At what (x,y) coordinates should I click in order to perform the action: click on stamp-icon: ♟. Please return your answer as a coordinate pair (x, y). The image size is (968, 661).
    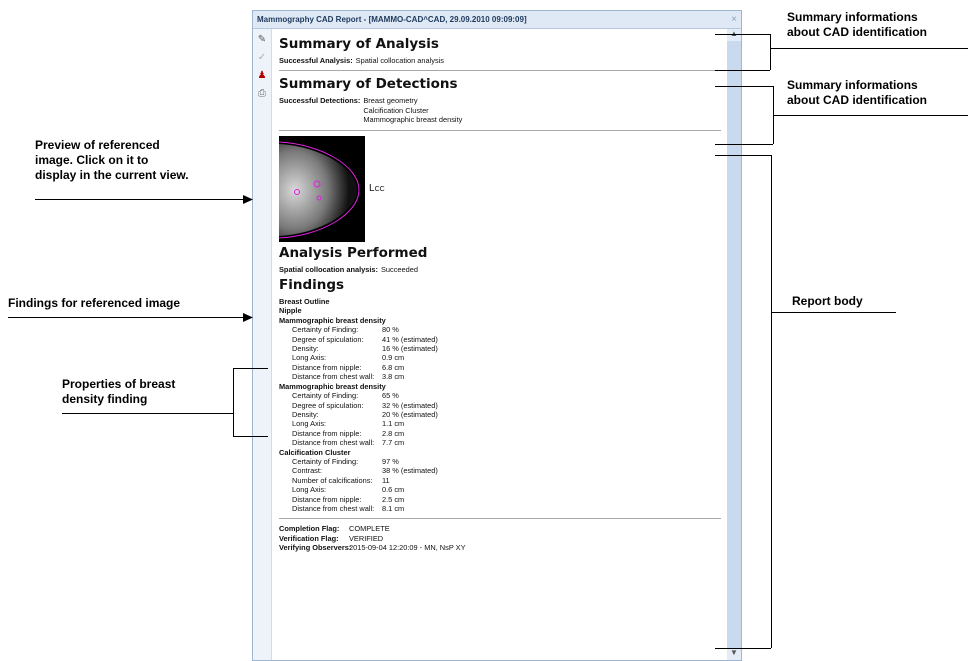
    Looking at the image, I should click on (262, 76).